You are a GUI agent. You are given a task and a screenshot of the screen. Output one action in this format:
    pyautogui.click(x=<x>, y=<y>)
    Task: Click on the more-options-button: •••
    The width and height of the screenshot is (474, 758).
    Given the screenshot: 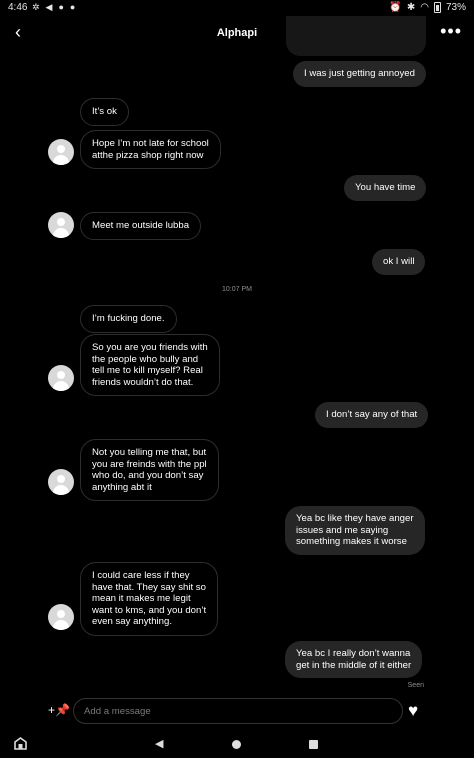 What is the action you would take?
    pyautogui.click(x=451, y=31)
    